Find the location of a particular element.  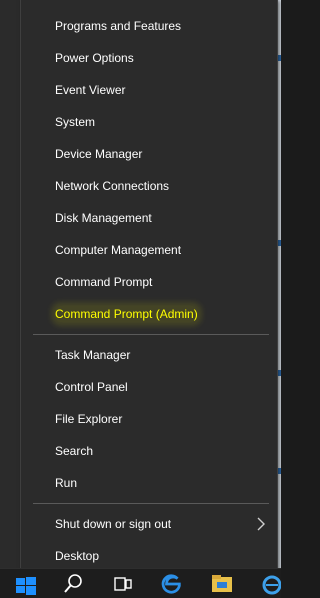

menu-item-label: Power Options is located at coordinates (94, 58).